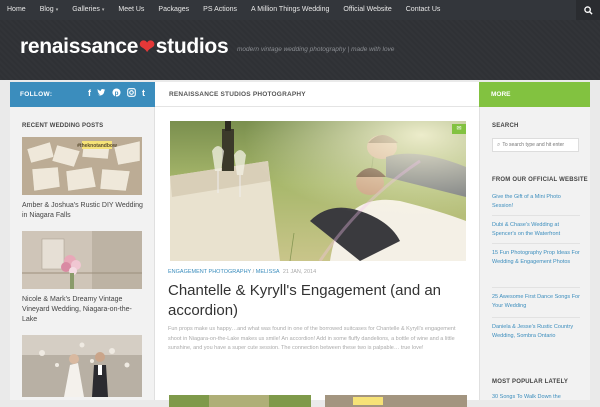  I want to click on more-label: MORE, so click(501, 94).